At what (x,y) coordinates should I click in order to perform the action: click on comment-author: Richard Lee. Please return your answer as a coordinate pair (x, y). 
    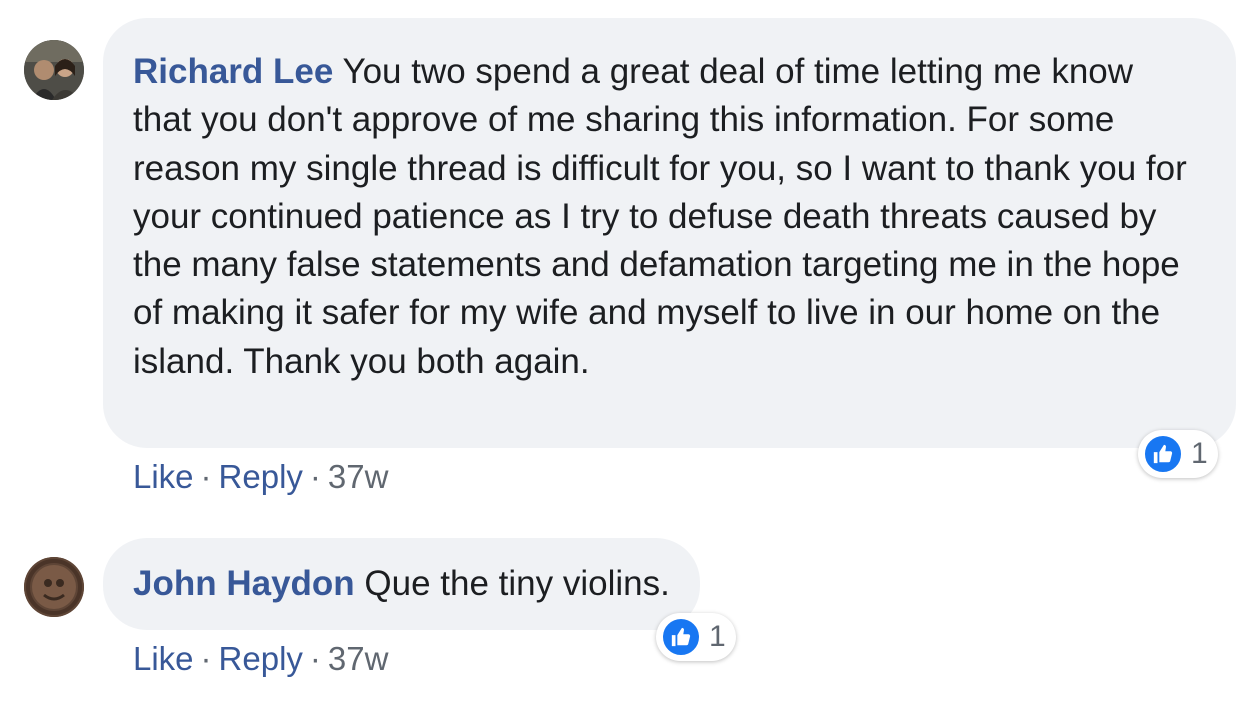
    Looking at the image, I should click on (233, 71).